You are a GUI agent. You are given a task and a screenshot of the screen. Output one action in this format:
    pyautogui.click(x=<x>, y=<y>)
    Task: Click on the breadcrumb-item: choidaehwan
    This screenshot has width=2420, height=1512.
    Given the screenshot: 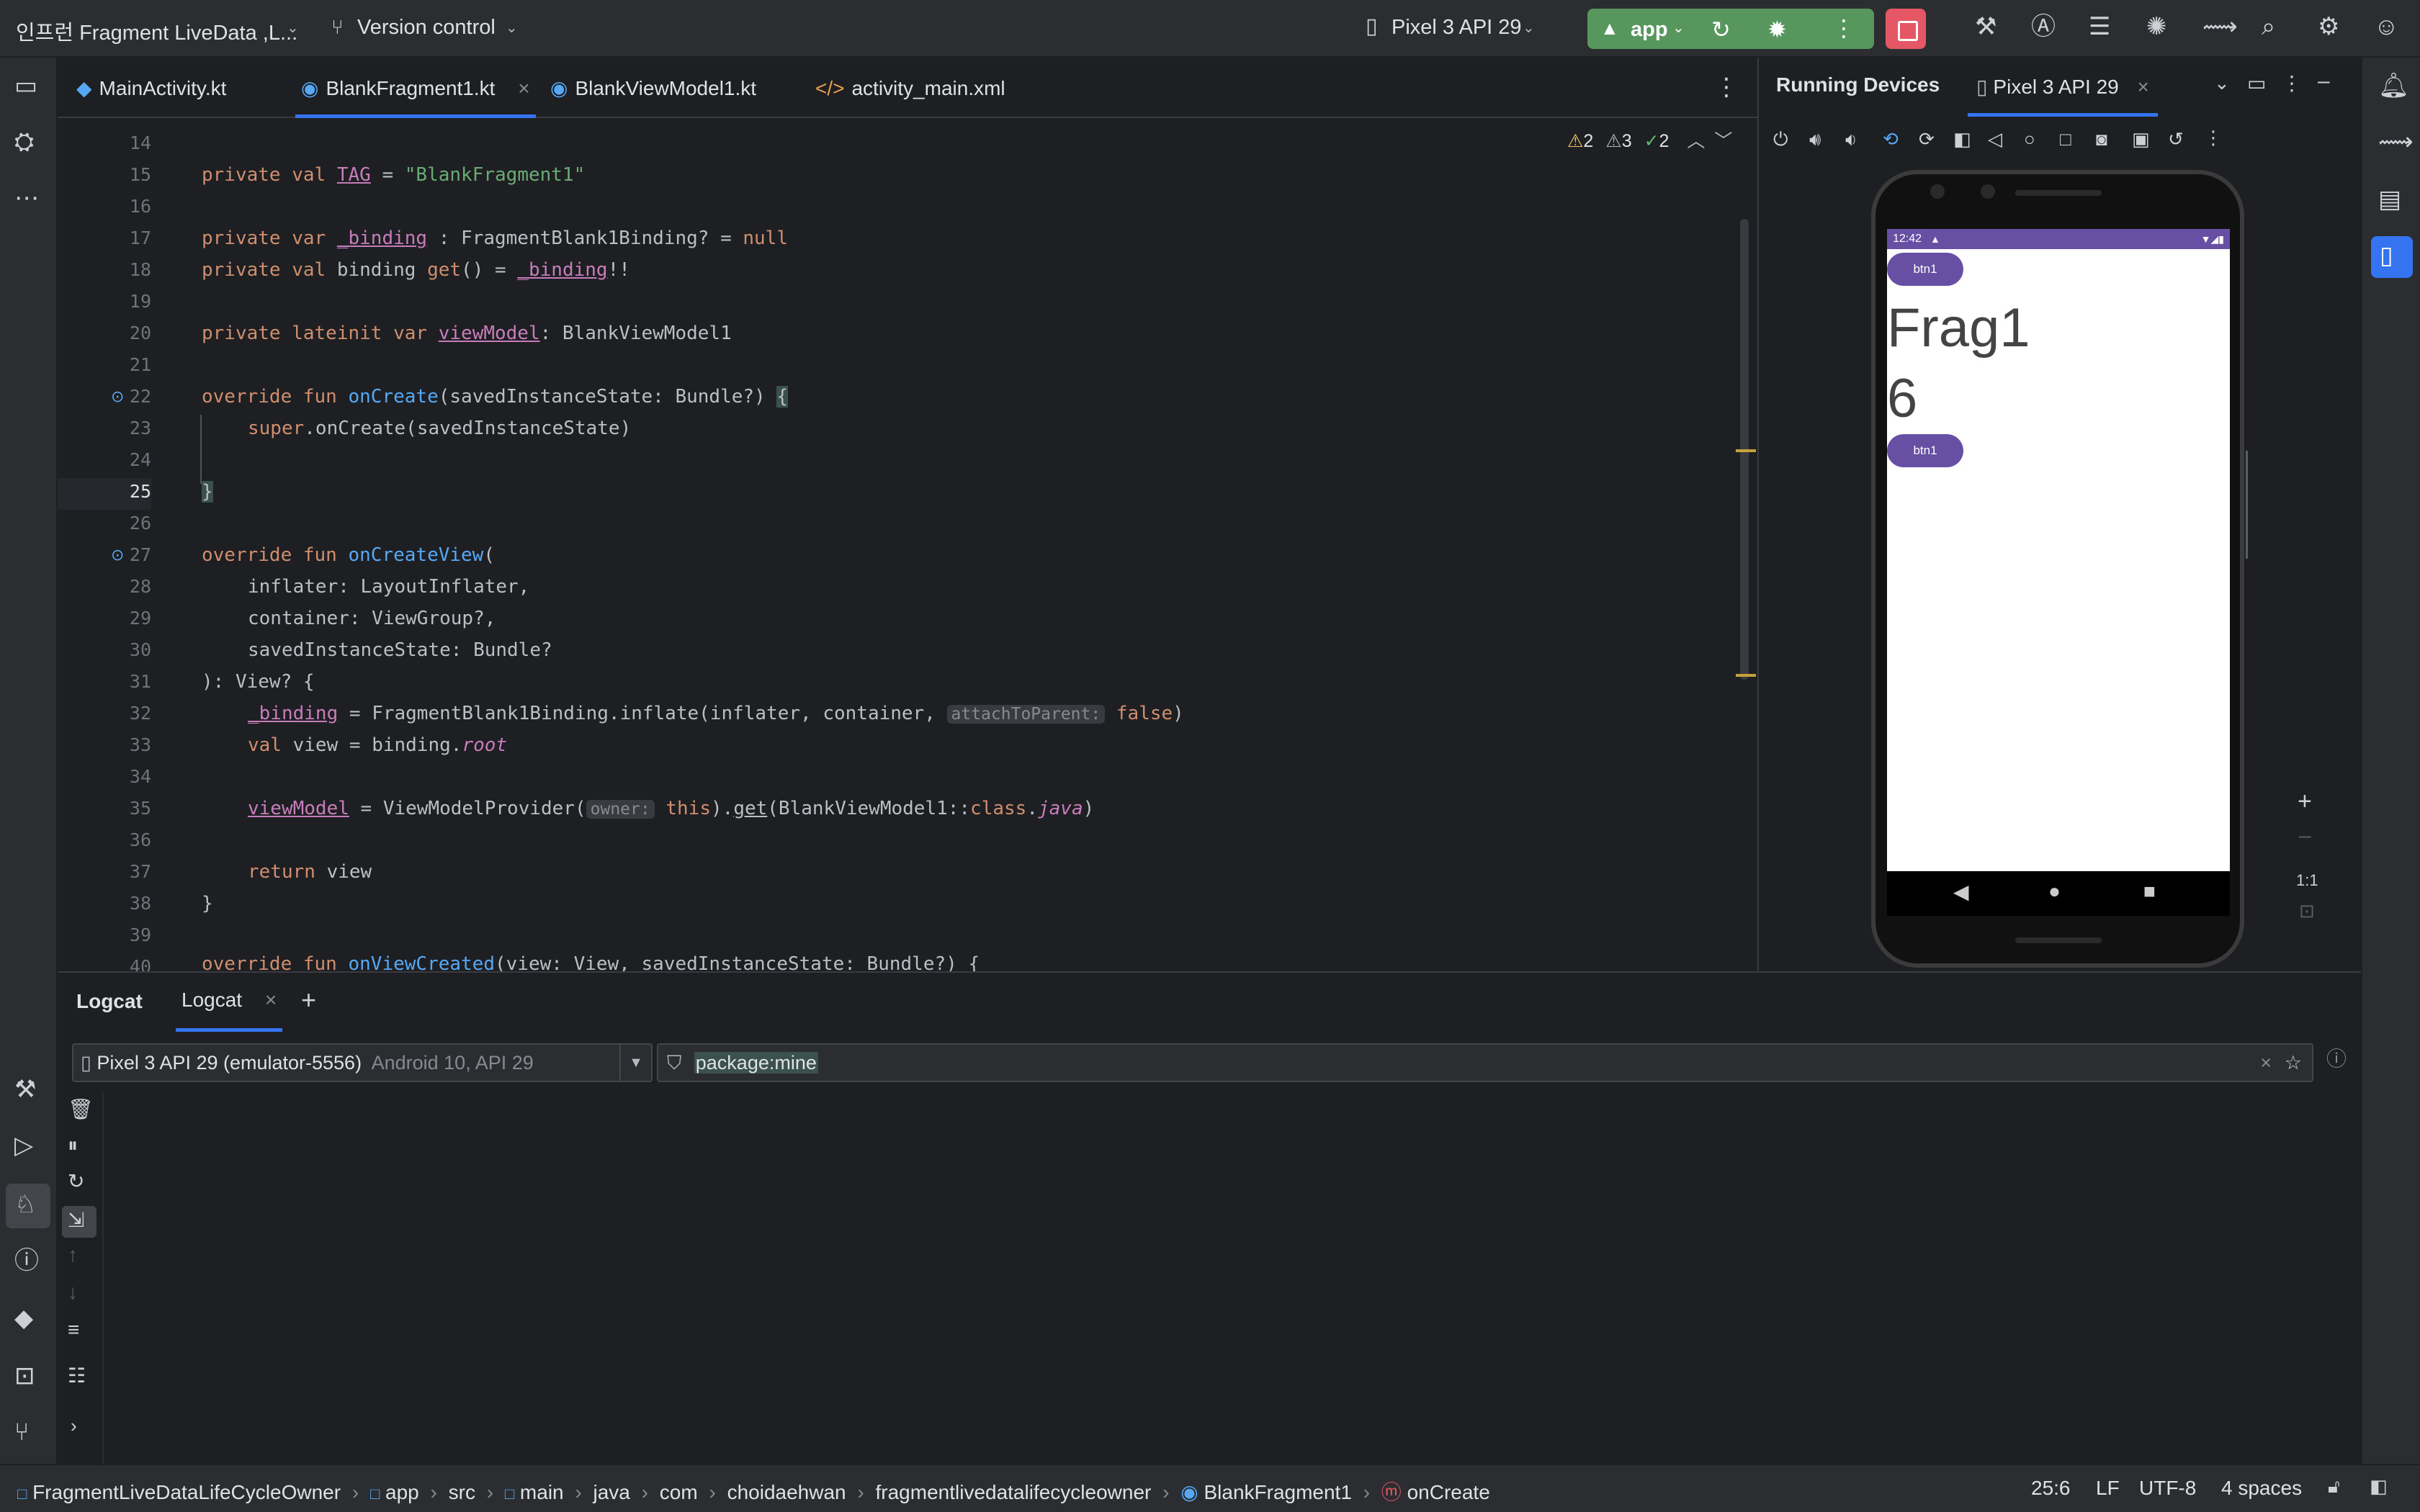 What is the action you would take?
    pyautogui.click(x=786, y=1492)
    